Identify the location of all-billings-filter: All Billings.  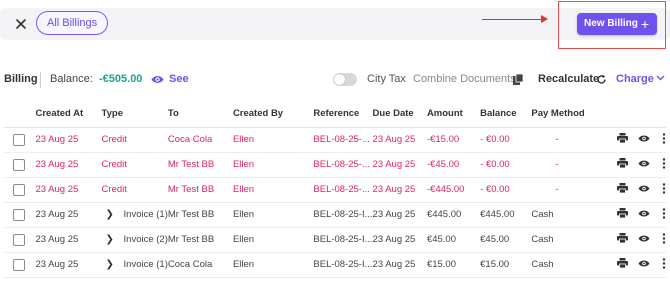
(72, 23).